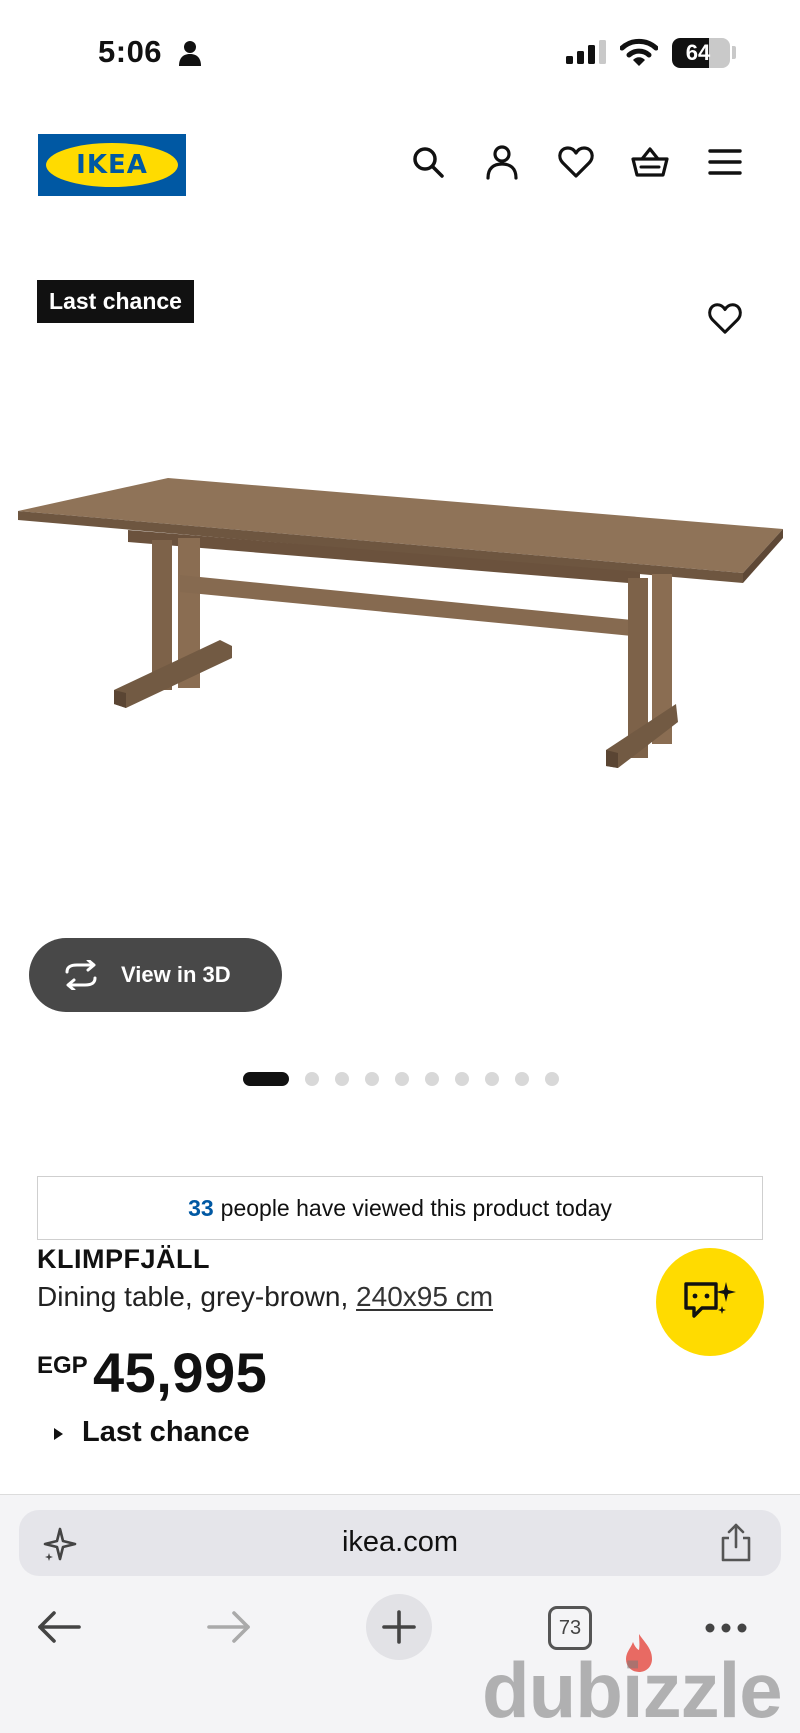 The image size is (800, 1733). I want to click on tabs-button: 73, so click(570, 1628).